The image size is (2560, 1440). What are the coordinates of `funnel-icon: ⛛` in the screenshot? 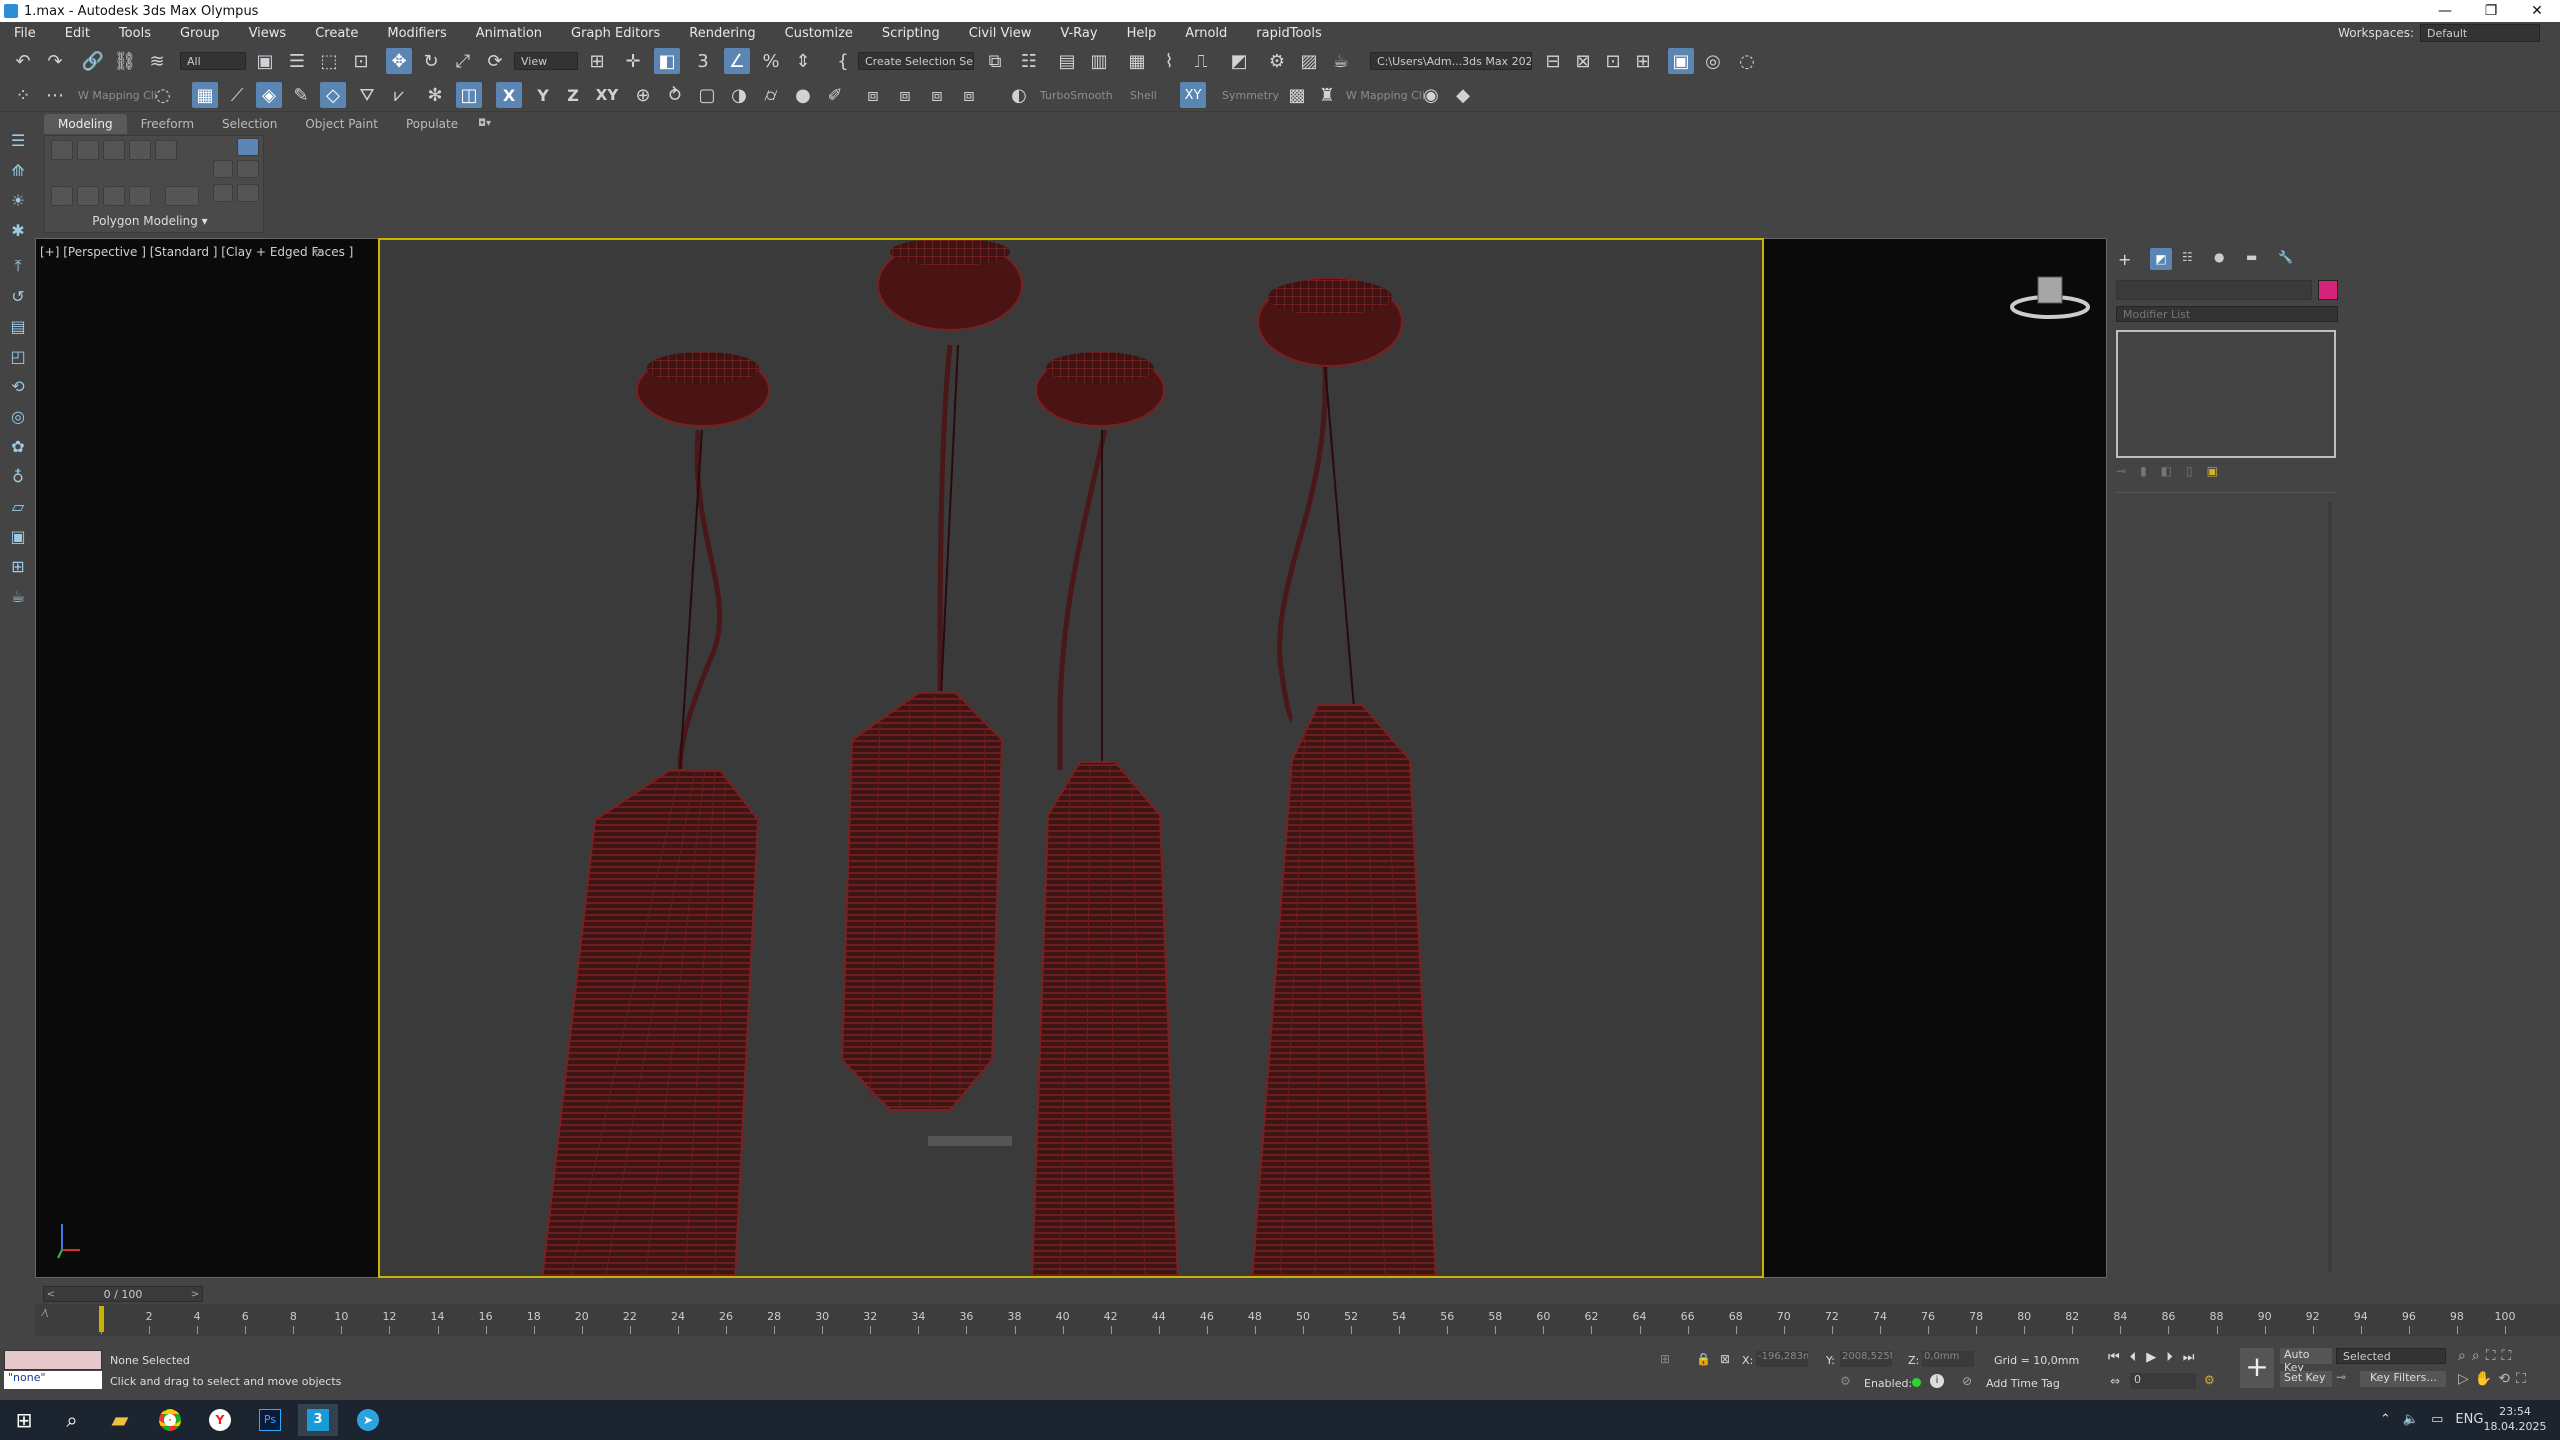 It's located at (367, 95).